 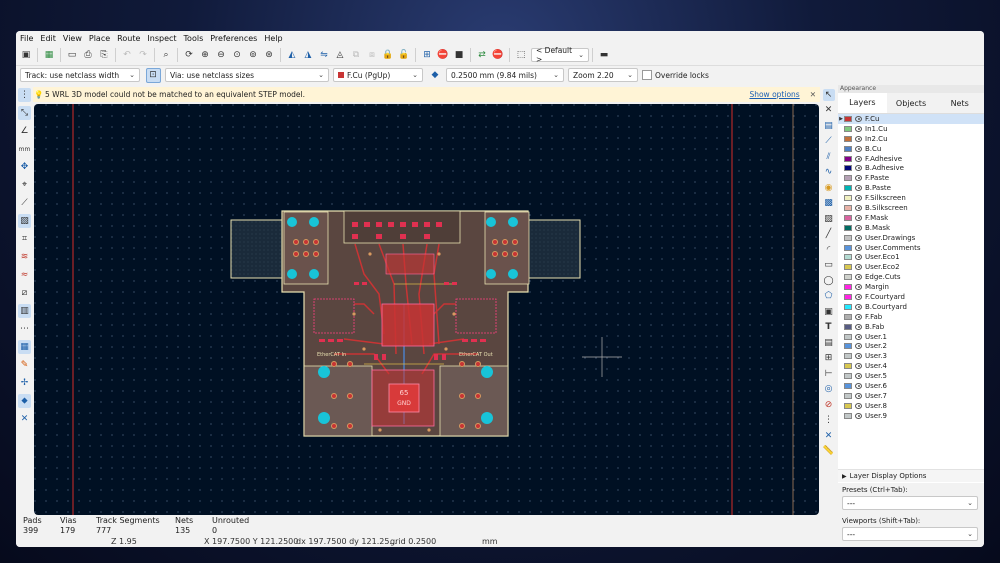 I want to click on find-icon: ⌕, so click(x=166, y=55).